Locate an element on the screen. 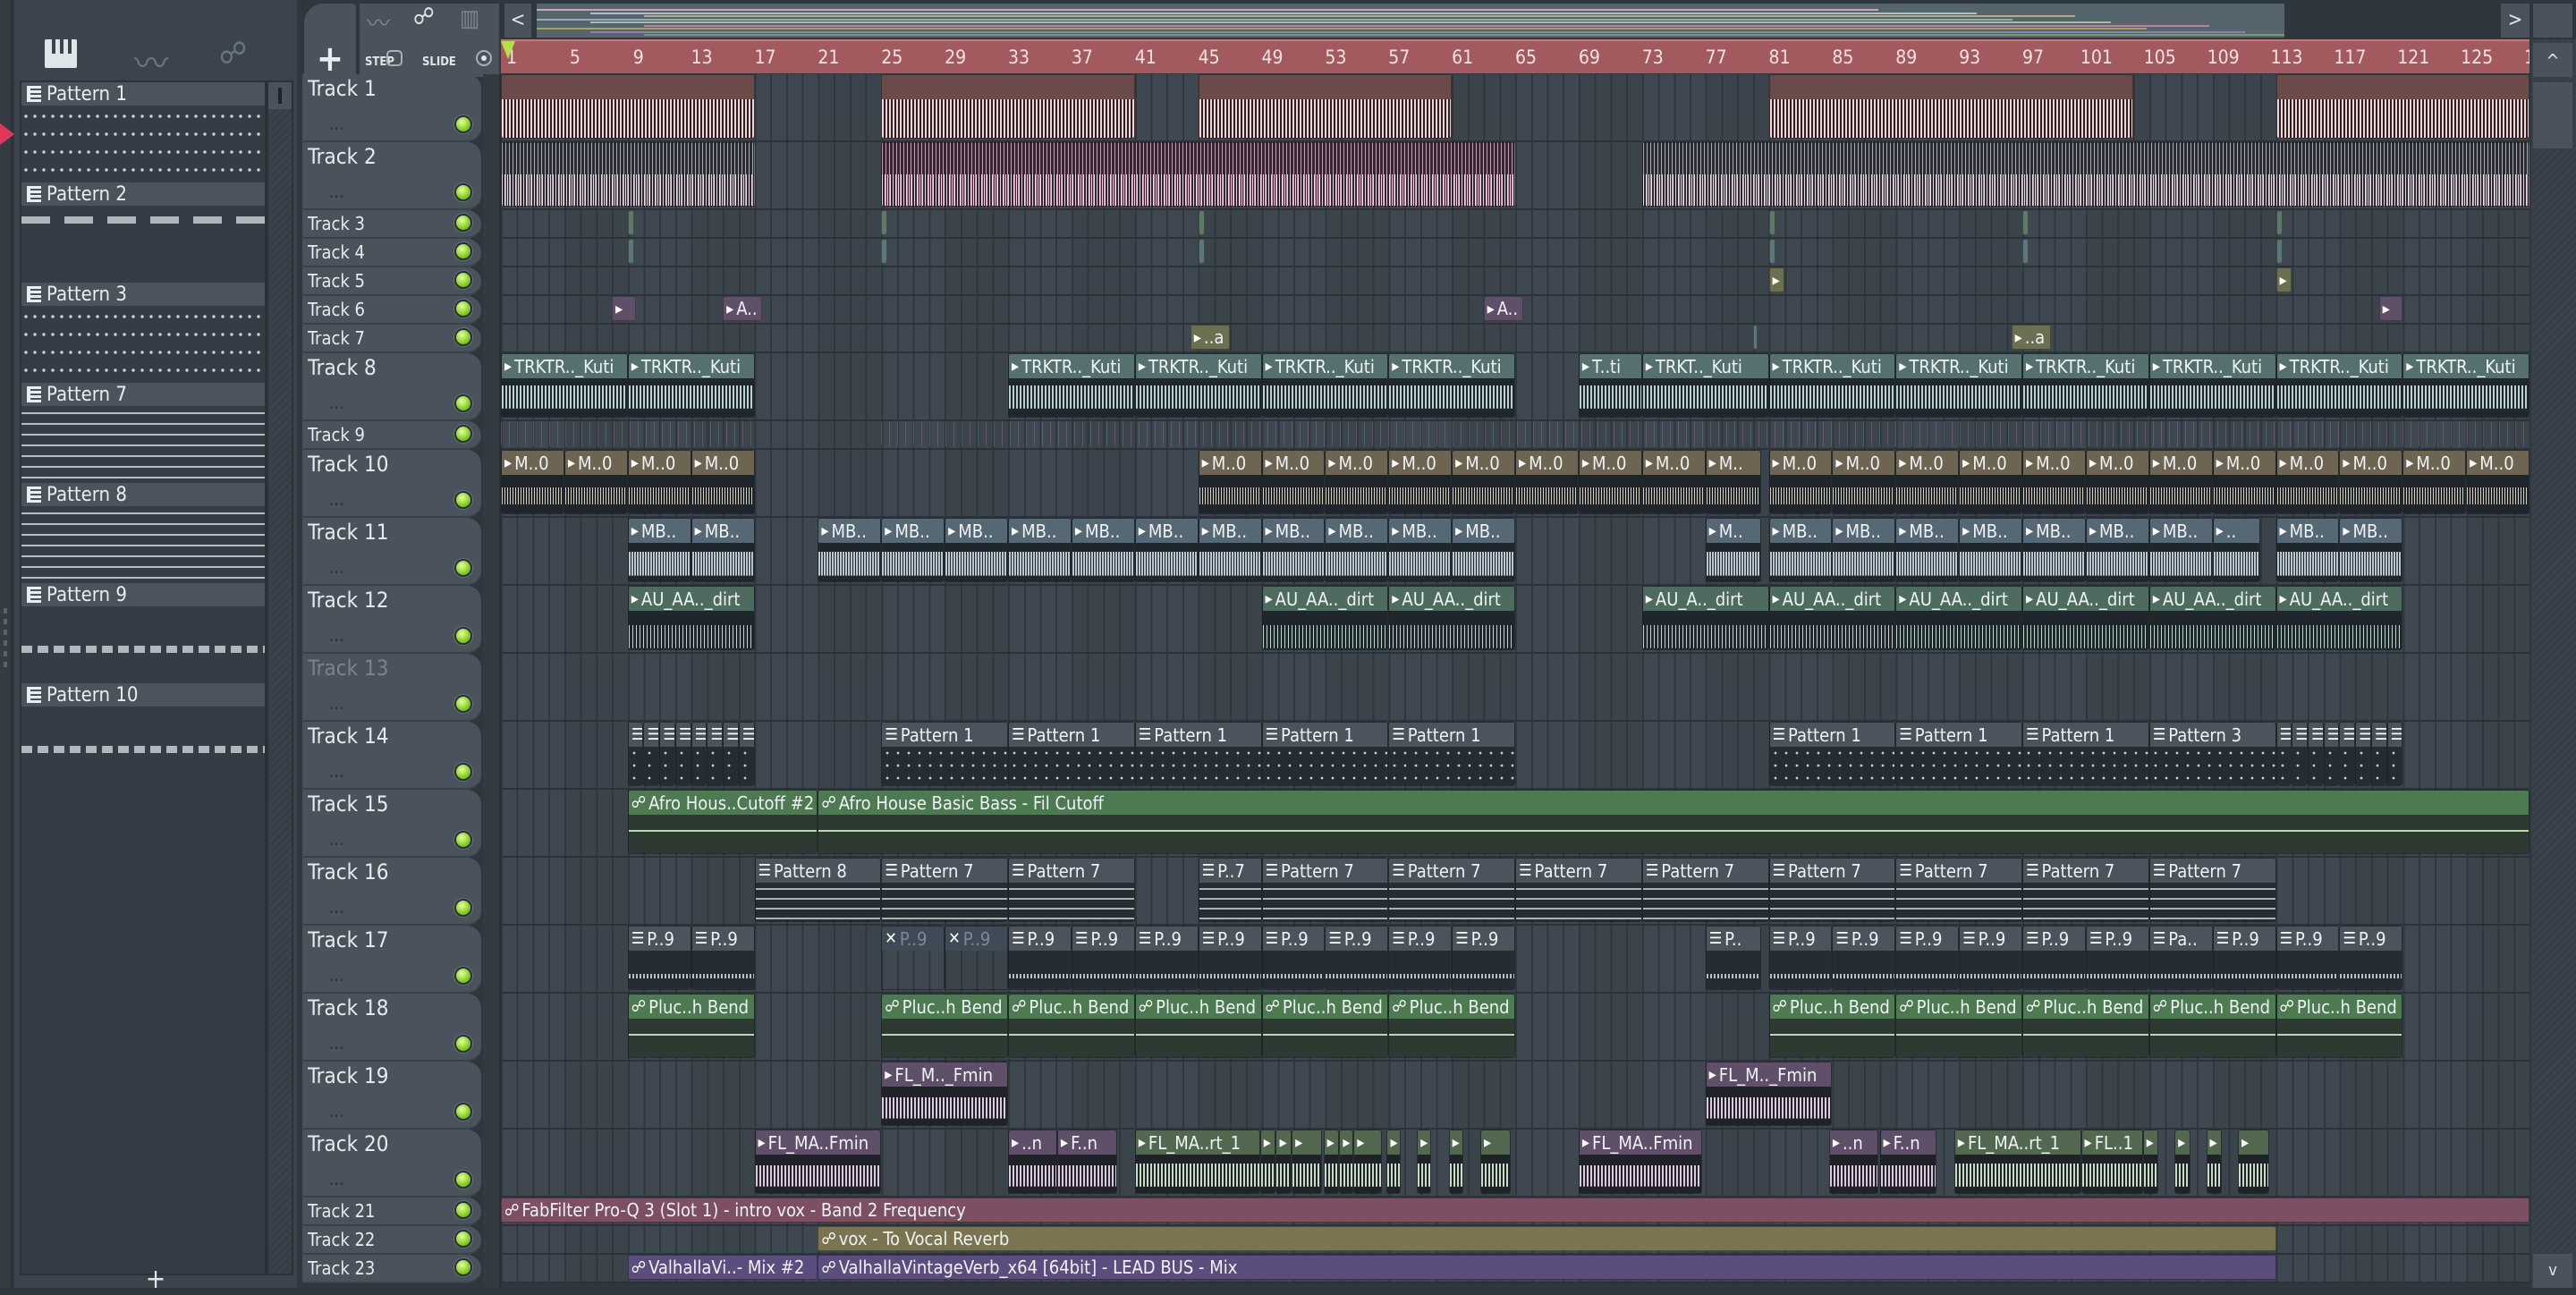 The image size is (2576, 1295). playlist-clip: ▸ FL_M.._Fmin is located at coordinates (1769, 1094).